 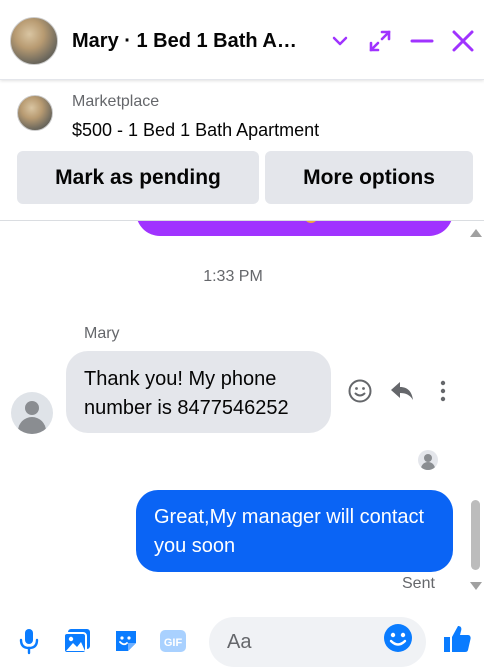 I want to click on scroll-up-icon, so click(x=476, y=233).